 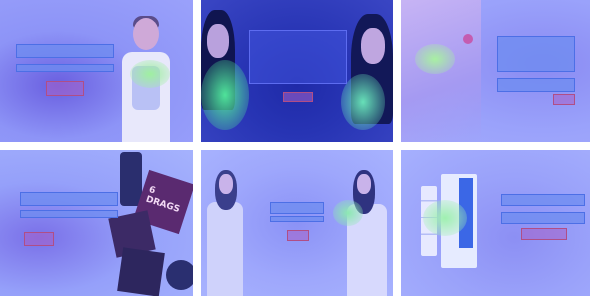 What do you see at coordinates (179, 275) in the screenshot?
I see `product-tin` at bounding box center [179, 275].